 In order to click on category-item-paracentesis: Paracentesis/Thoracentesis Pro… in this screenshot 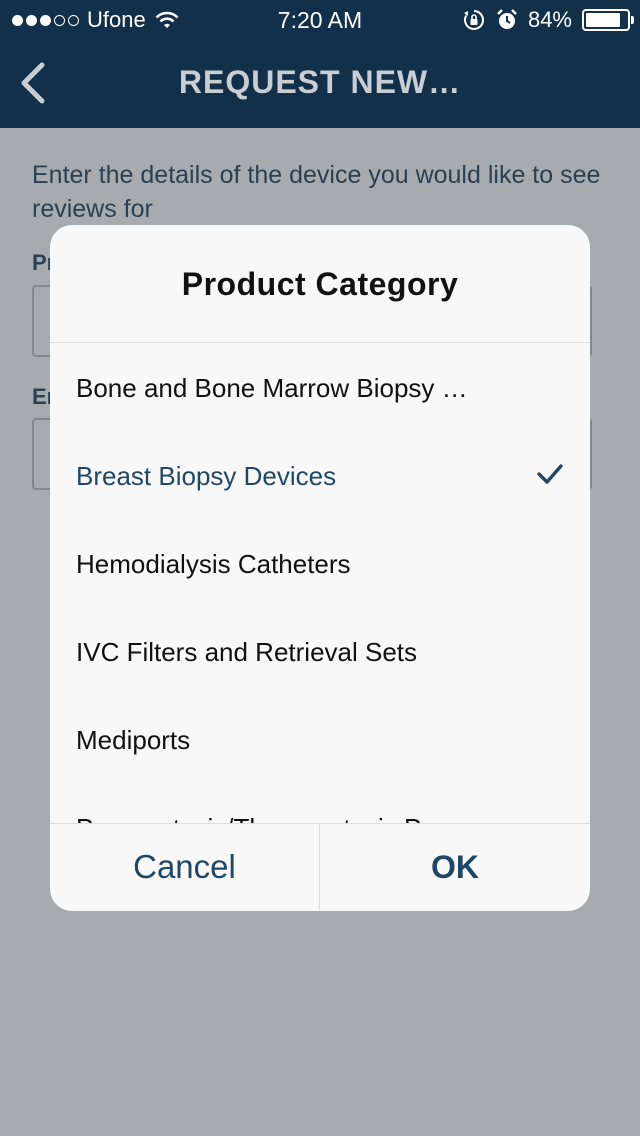, I will do `click(320, 804)`.